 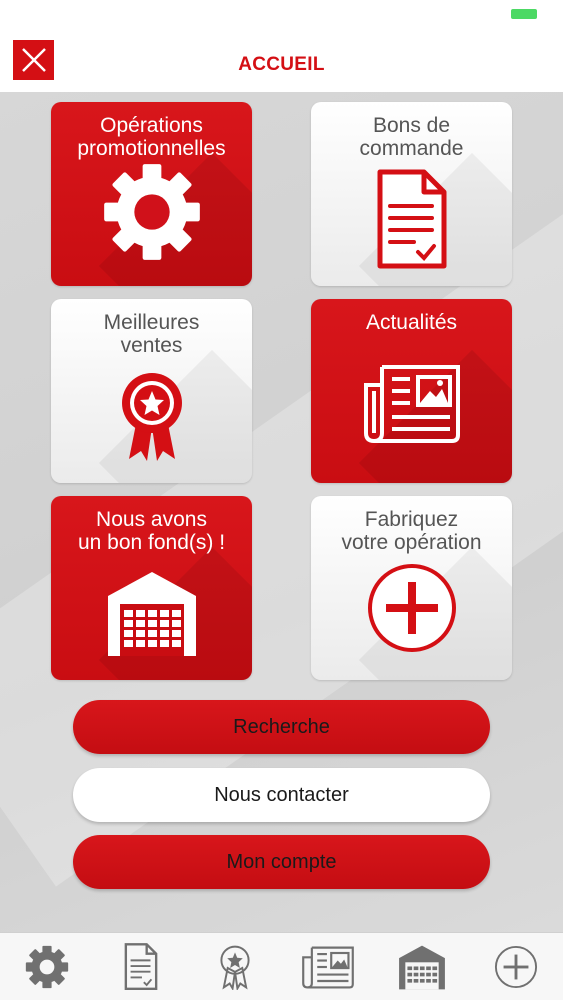 I want to click on tile-label: Opérations promotionnelles, so click(x=151, y=137).